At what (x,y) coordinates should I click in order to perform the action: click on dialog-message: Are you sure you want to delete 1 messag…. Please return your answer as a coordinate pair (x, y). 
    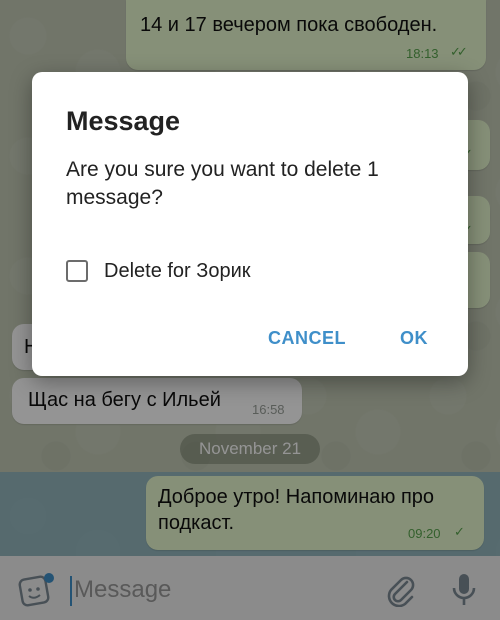
    Looking at the image, I should click on (222, 183).